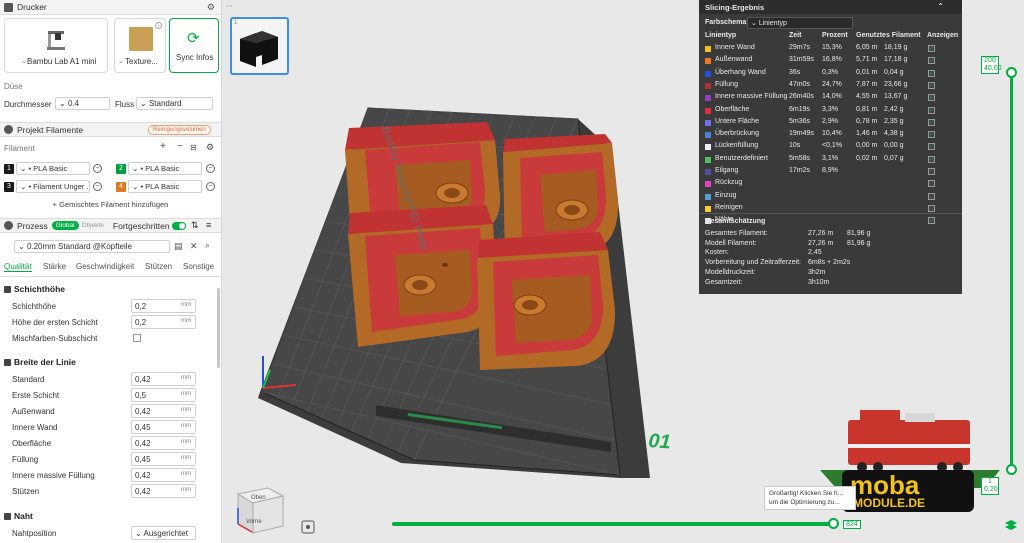 The height and width of the screenshot is (543, 1024). What do you see at coordinates (990, 60) in the screenshot?
I see `layer-top-number: 200` at bounding box center [990, 60].